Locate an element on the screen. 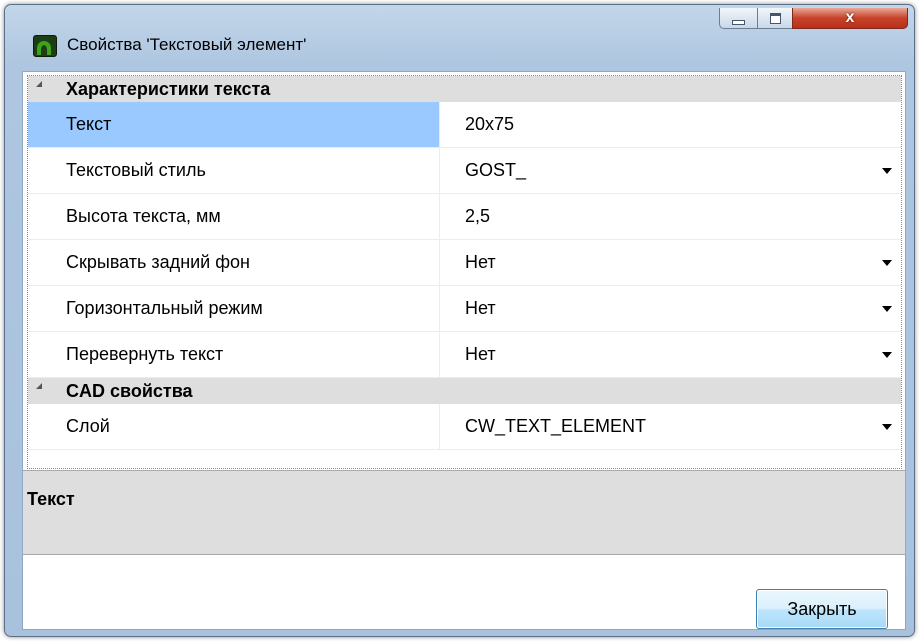  property-name: Слой is located at coordinates (234, 426).